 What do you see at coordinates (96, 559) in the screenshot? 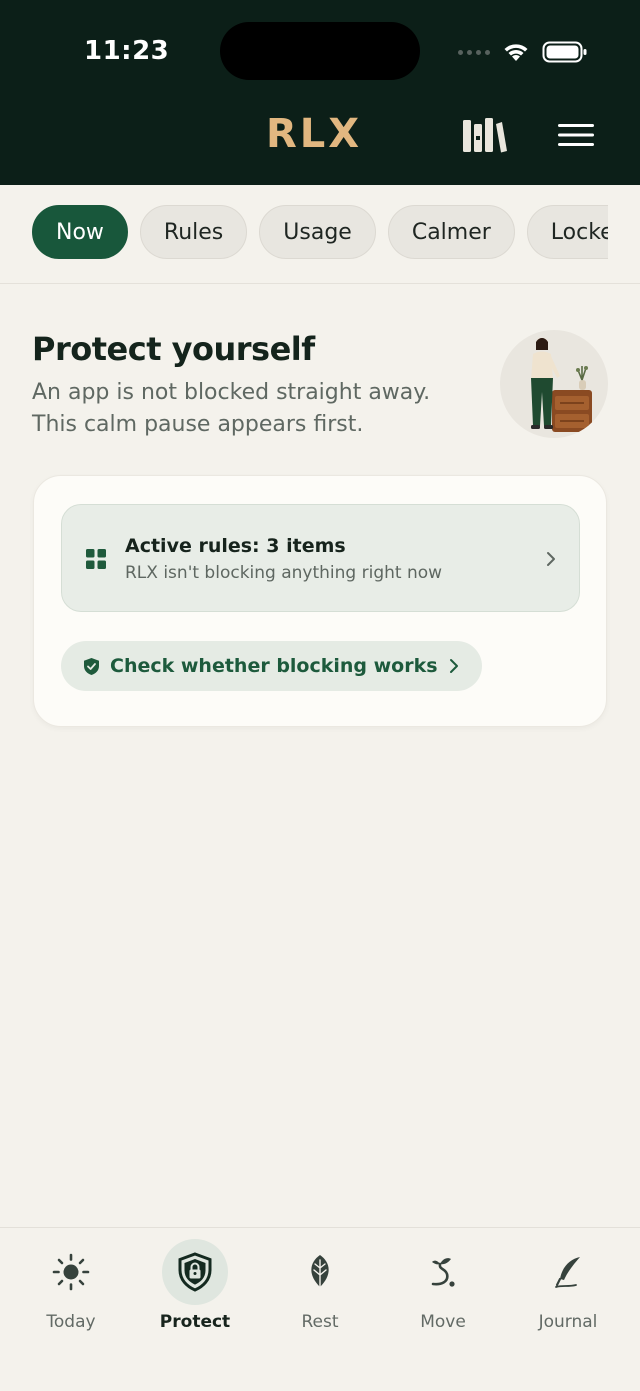
I see `grid-icon` at bounding box center [96, 559].